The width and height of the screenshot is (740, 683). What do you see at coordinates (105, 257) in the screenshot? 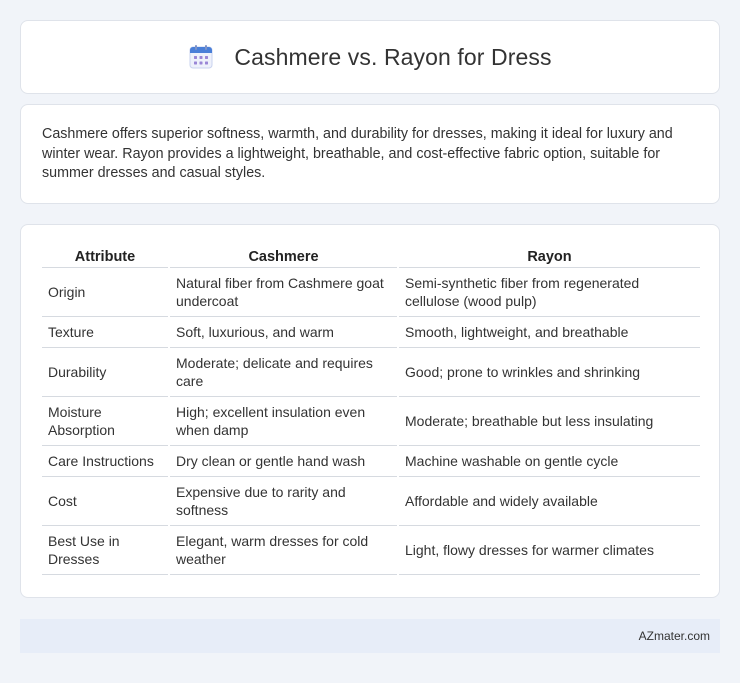
I see `header-attribute: Attribute` at bounding box center [105, 257].